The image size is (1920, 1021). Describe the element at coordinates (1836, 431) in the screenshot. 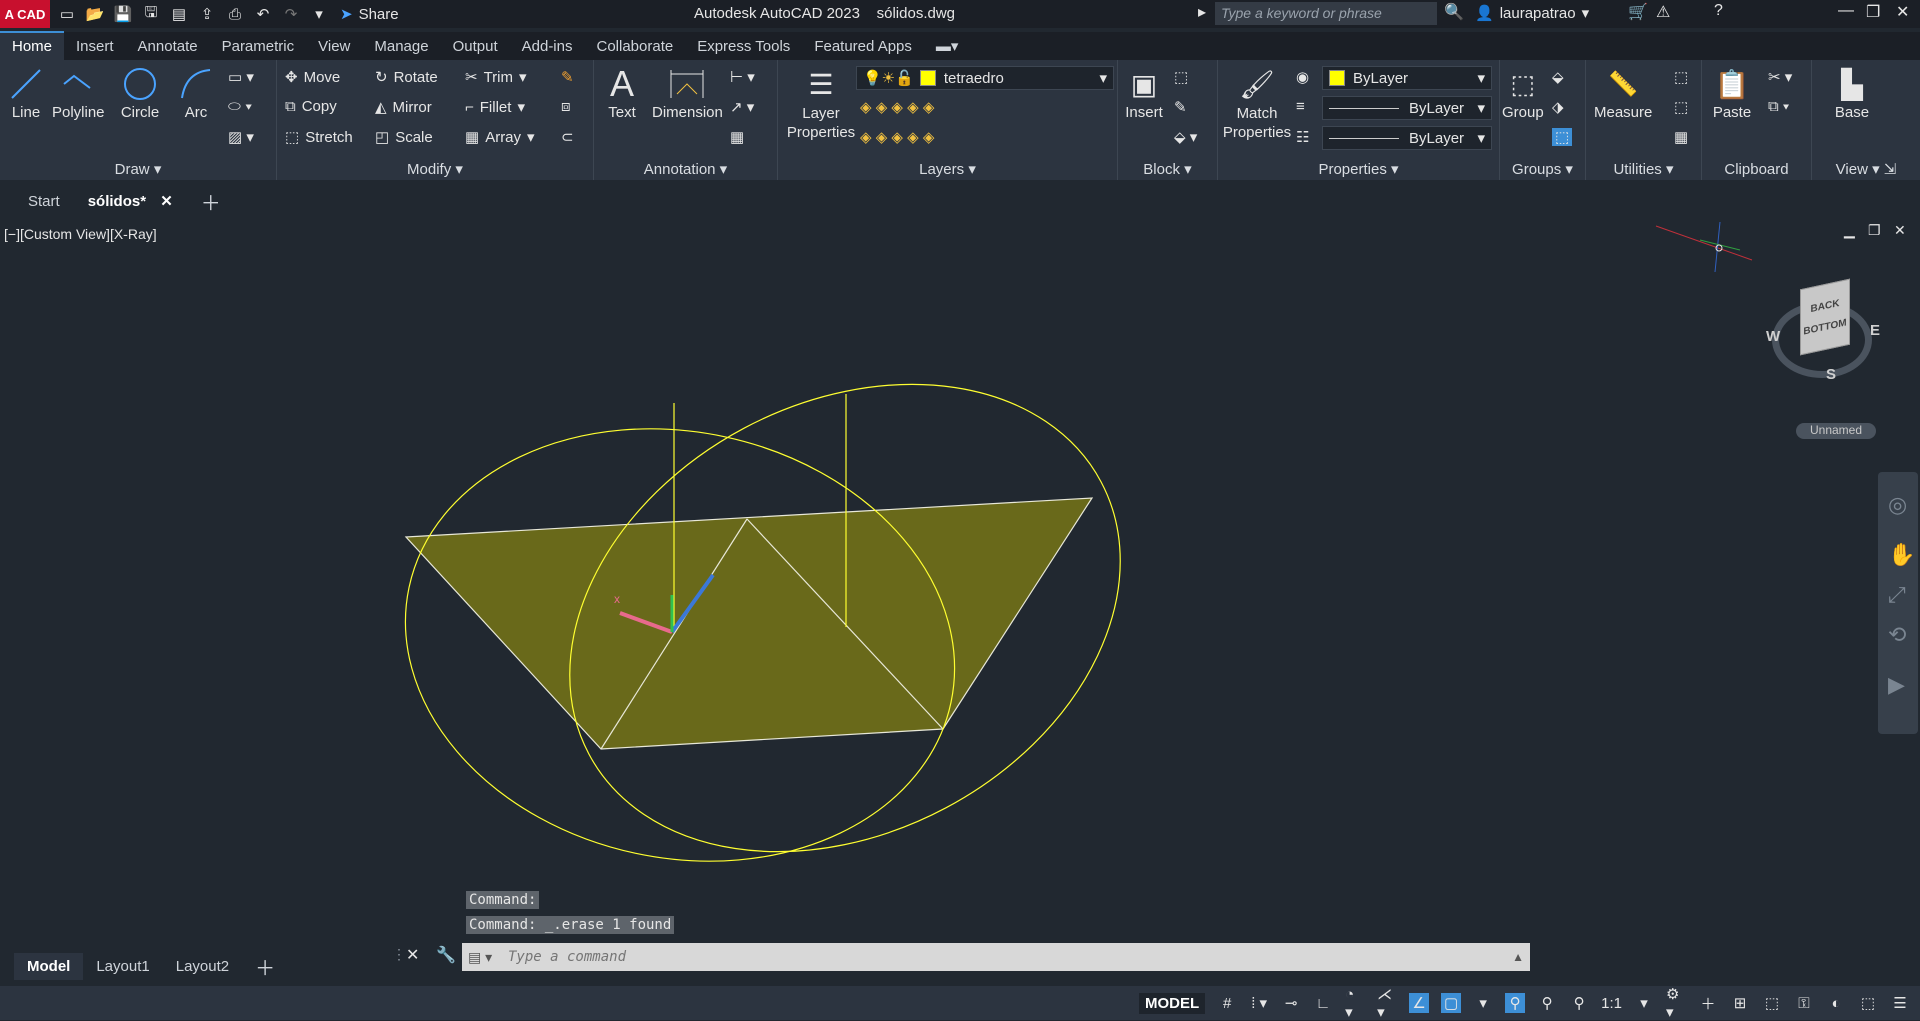

I see `ucs-menu: Unnamed` at that location.